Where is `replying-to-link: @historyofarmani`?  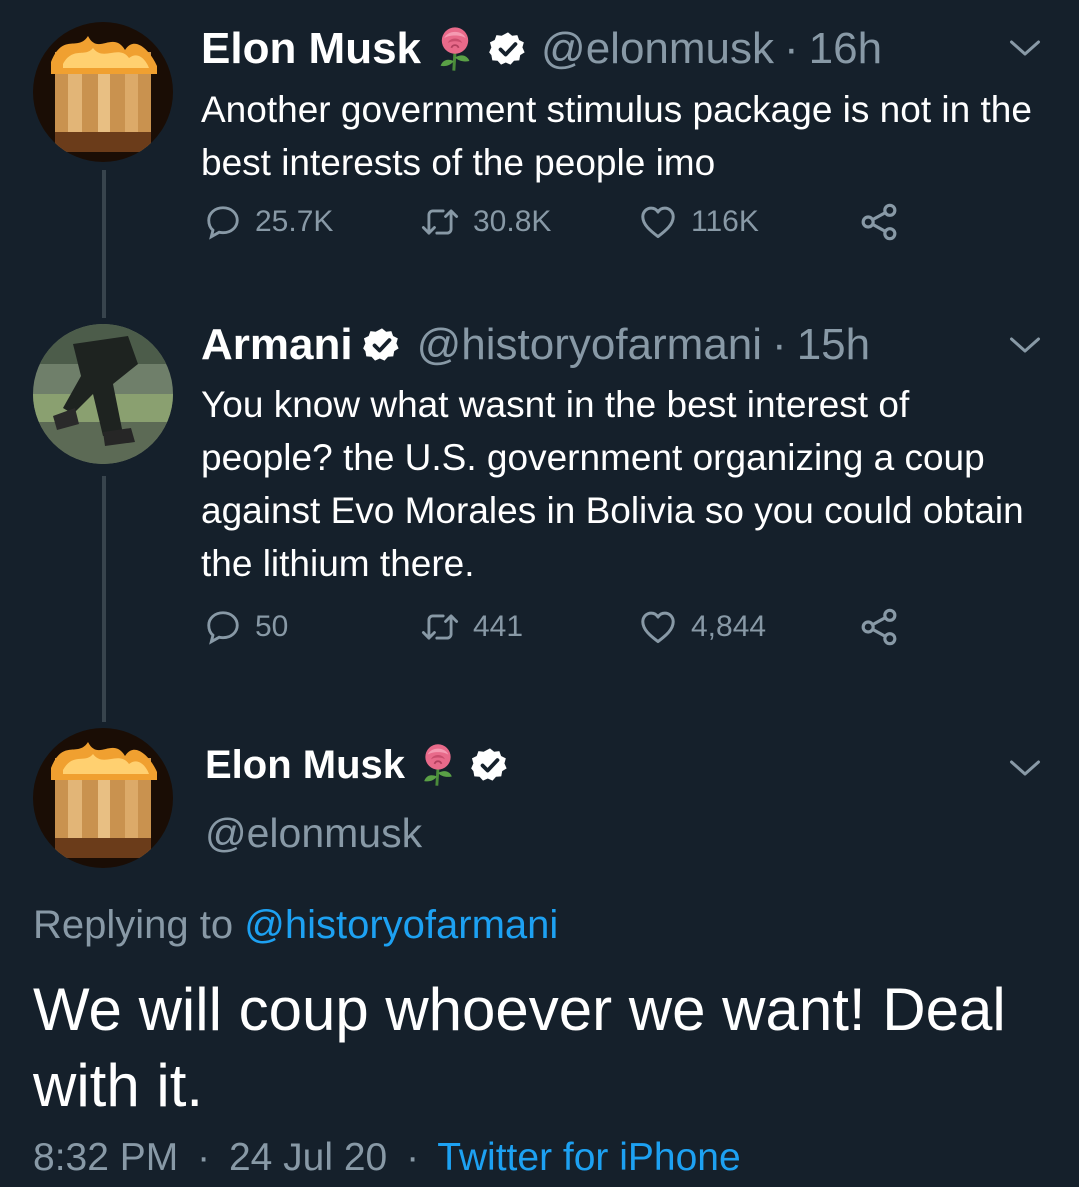 replying-to-link: @historyofarmani is located at coordinates (401, 925).